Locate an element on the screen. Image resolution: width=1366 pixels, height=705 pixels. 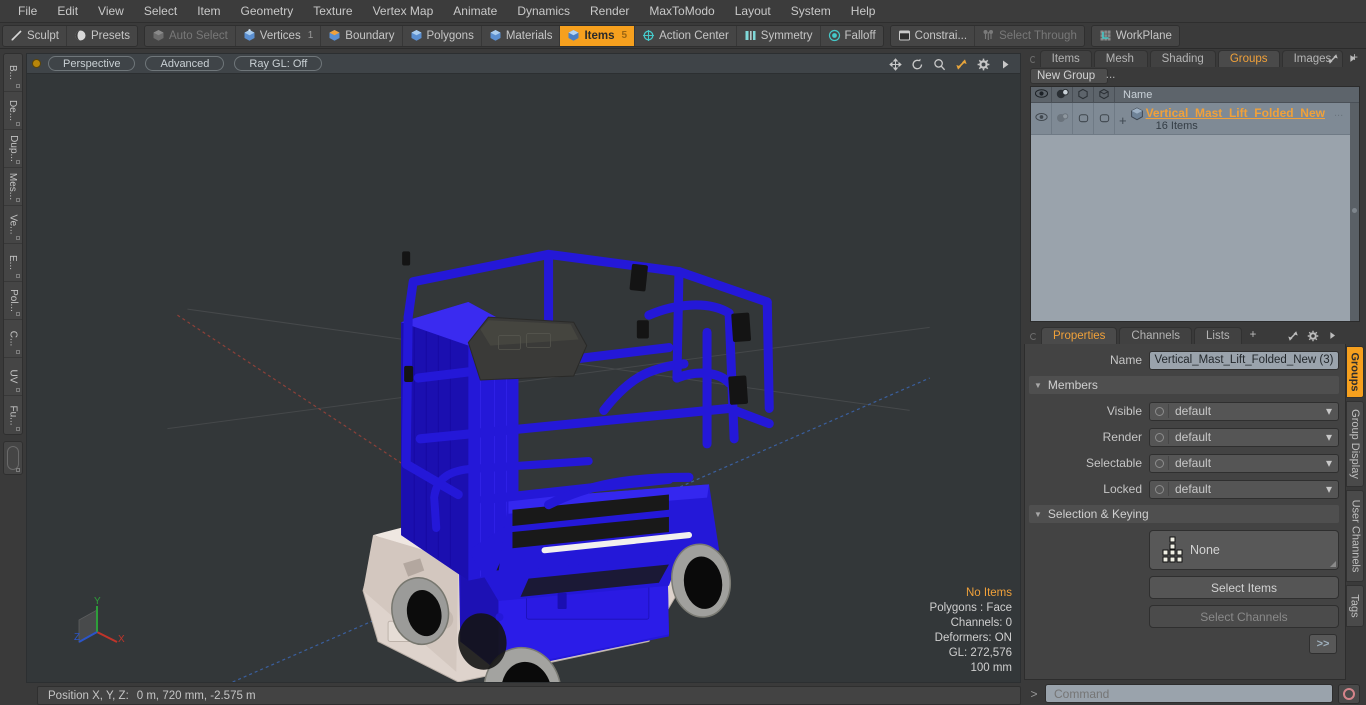
action-center-button: Action Center is located at coordinates (686, 35).